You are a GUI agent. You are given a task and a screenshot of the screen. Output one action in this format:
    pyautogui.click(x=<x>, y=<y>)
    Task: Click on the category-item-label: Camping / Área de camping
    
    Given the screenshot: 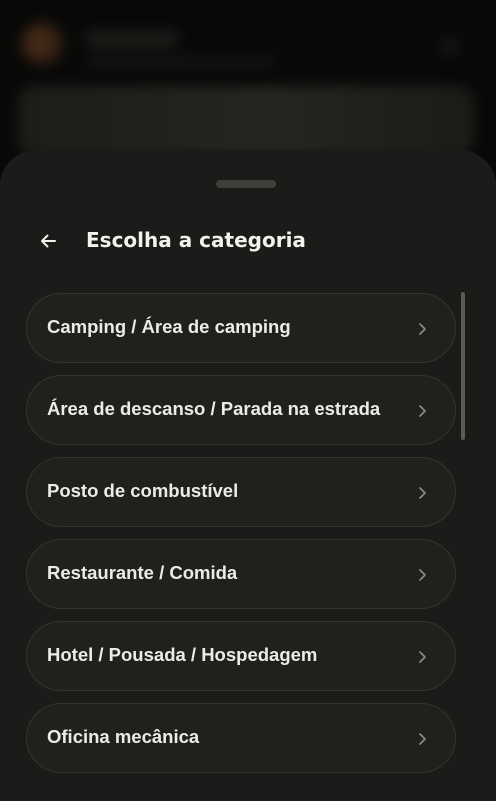 What is the action you would take?
    pyautogui.click(x=169, y=326)
    